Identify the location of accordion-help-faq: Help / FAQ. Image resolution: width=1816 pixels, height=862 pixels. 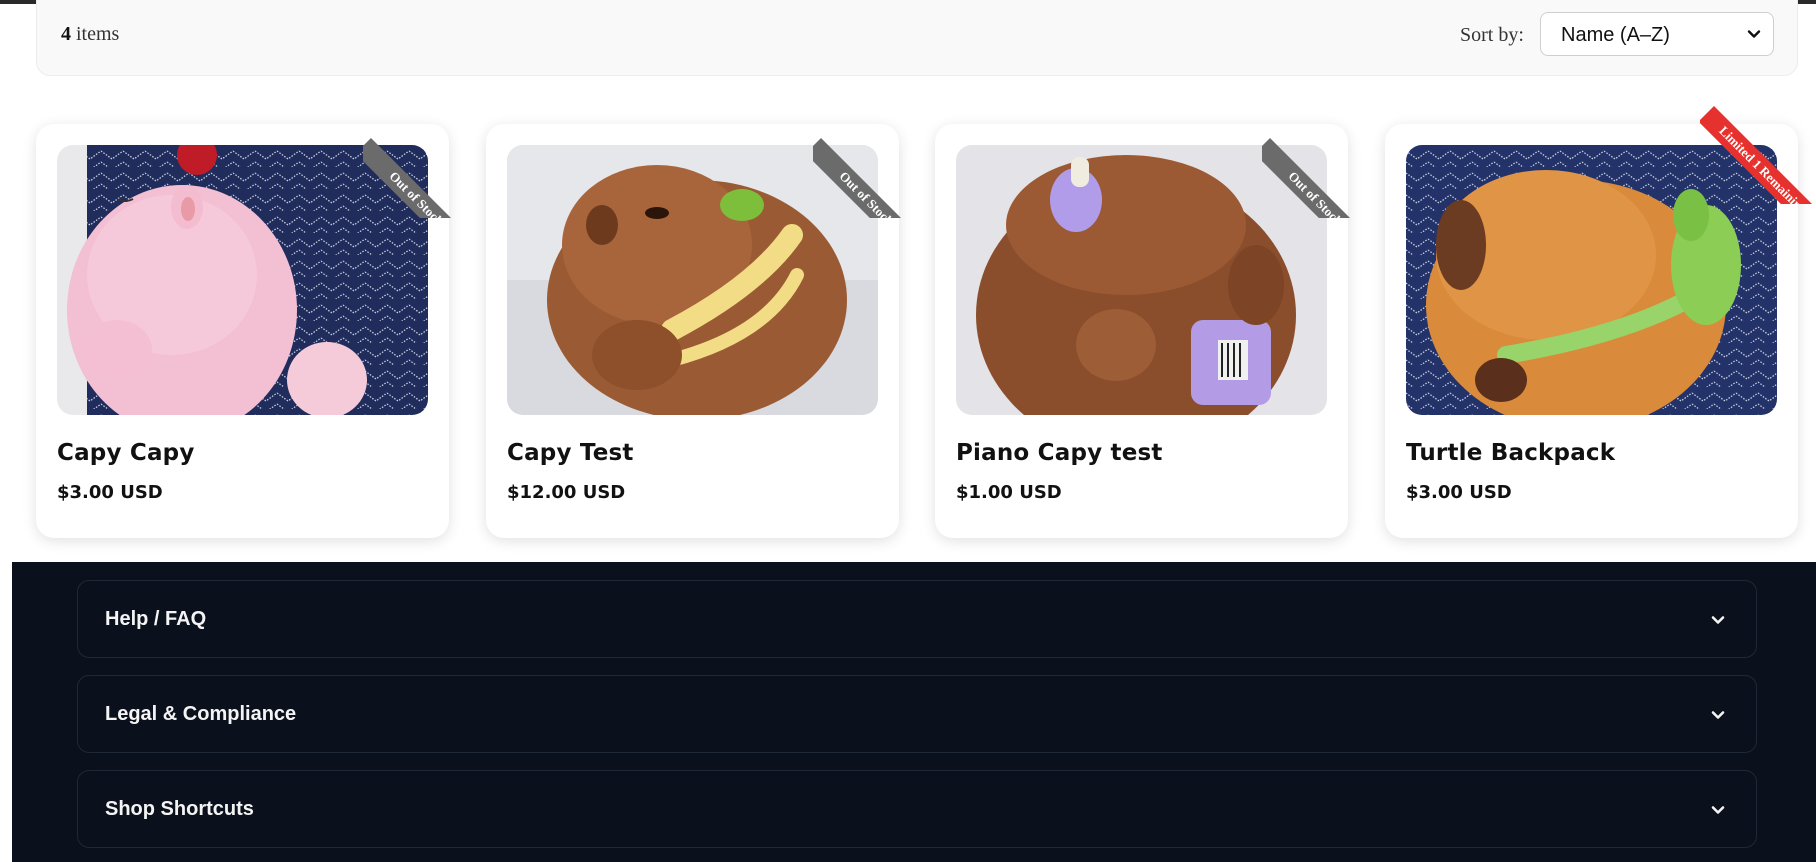
(917, 619).